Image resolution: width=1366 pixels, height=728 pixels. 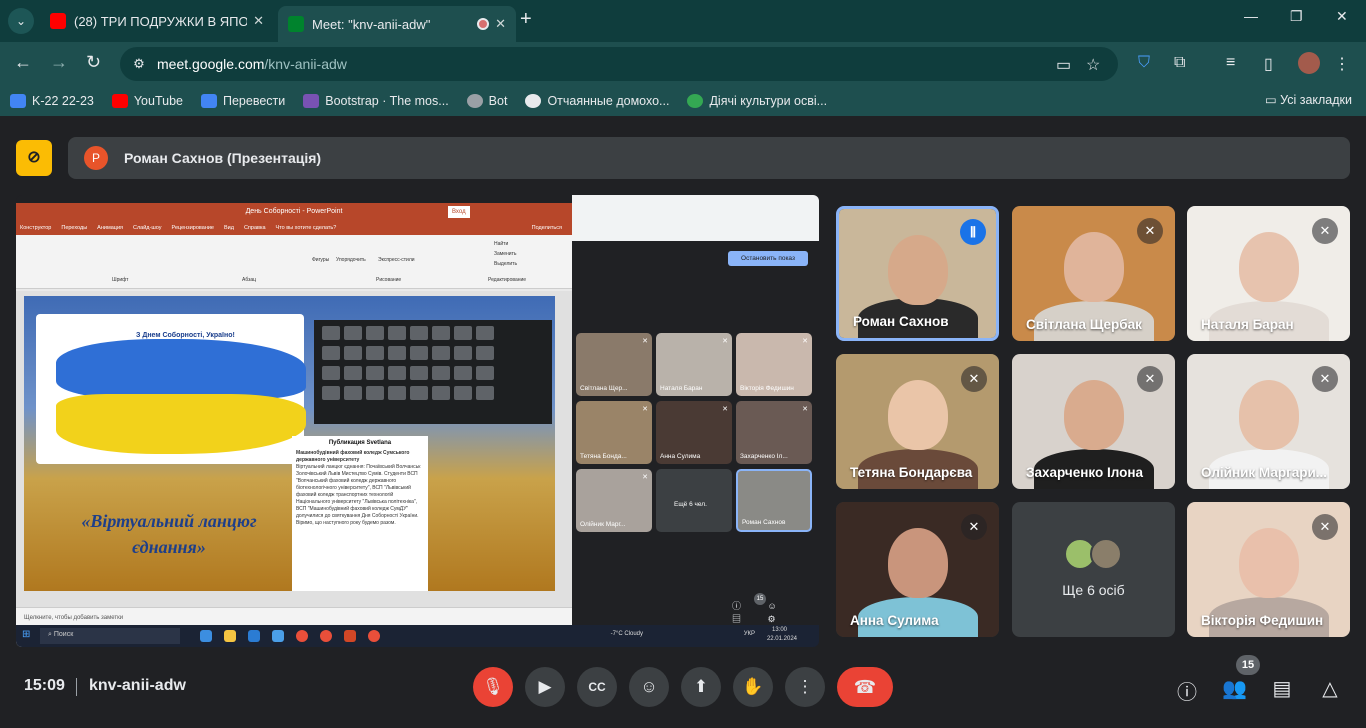 I want to click on raise-hand-button: ✋, so click(x=753, y=687).